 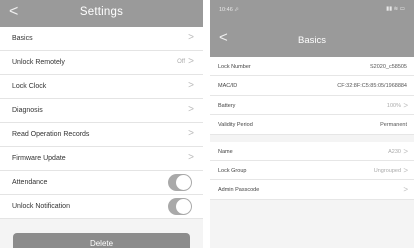 What do you see at coordinates (101, 39) in the screenshot?
I see `settings-item-basics: Basics >` at bounding box center [101, 39].